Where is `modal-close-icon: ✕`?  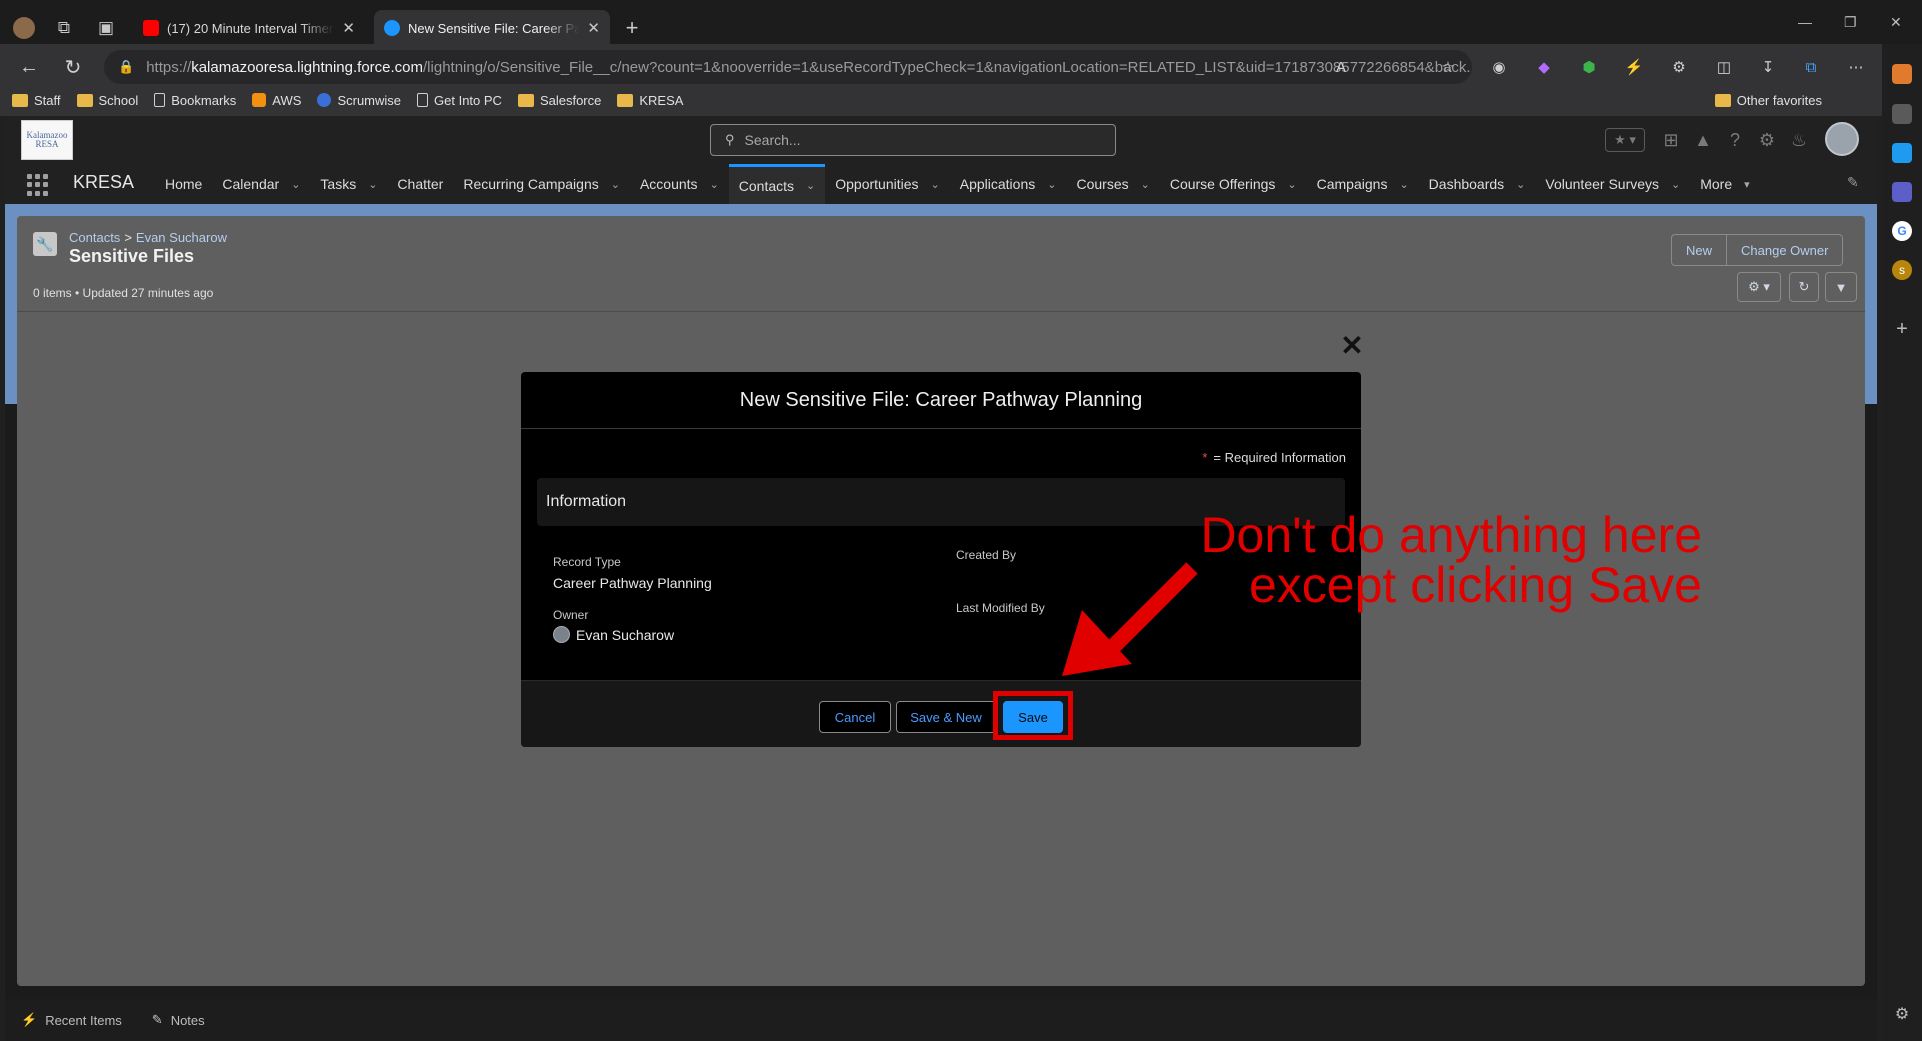
modal-close-icon: ✕ is located at coordinates (1352, 346).